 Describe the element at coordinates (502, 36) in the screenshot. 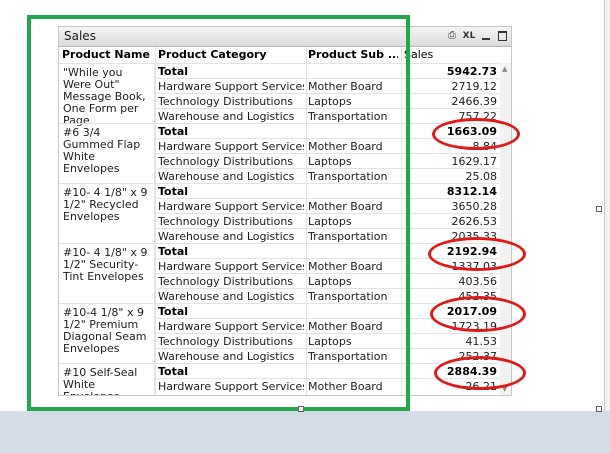

I see `maximize-icon` at that location.